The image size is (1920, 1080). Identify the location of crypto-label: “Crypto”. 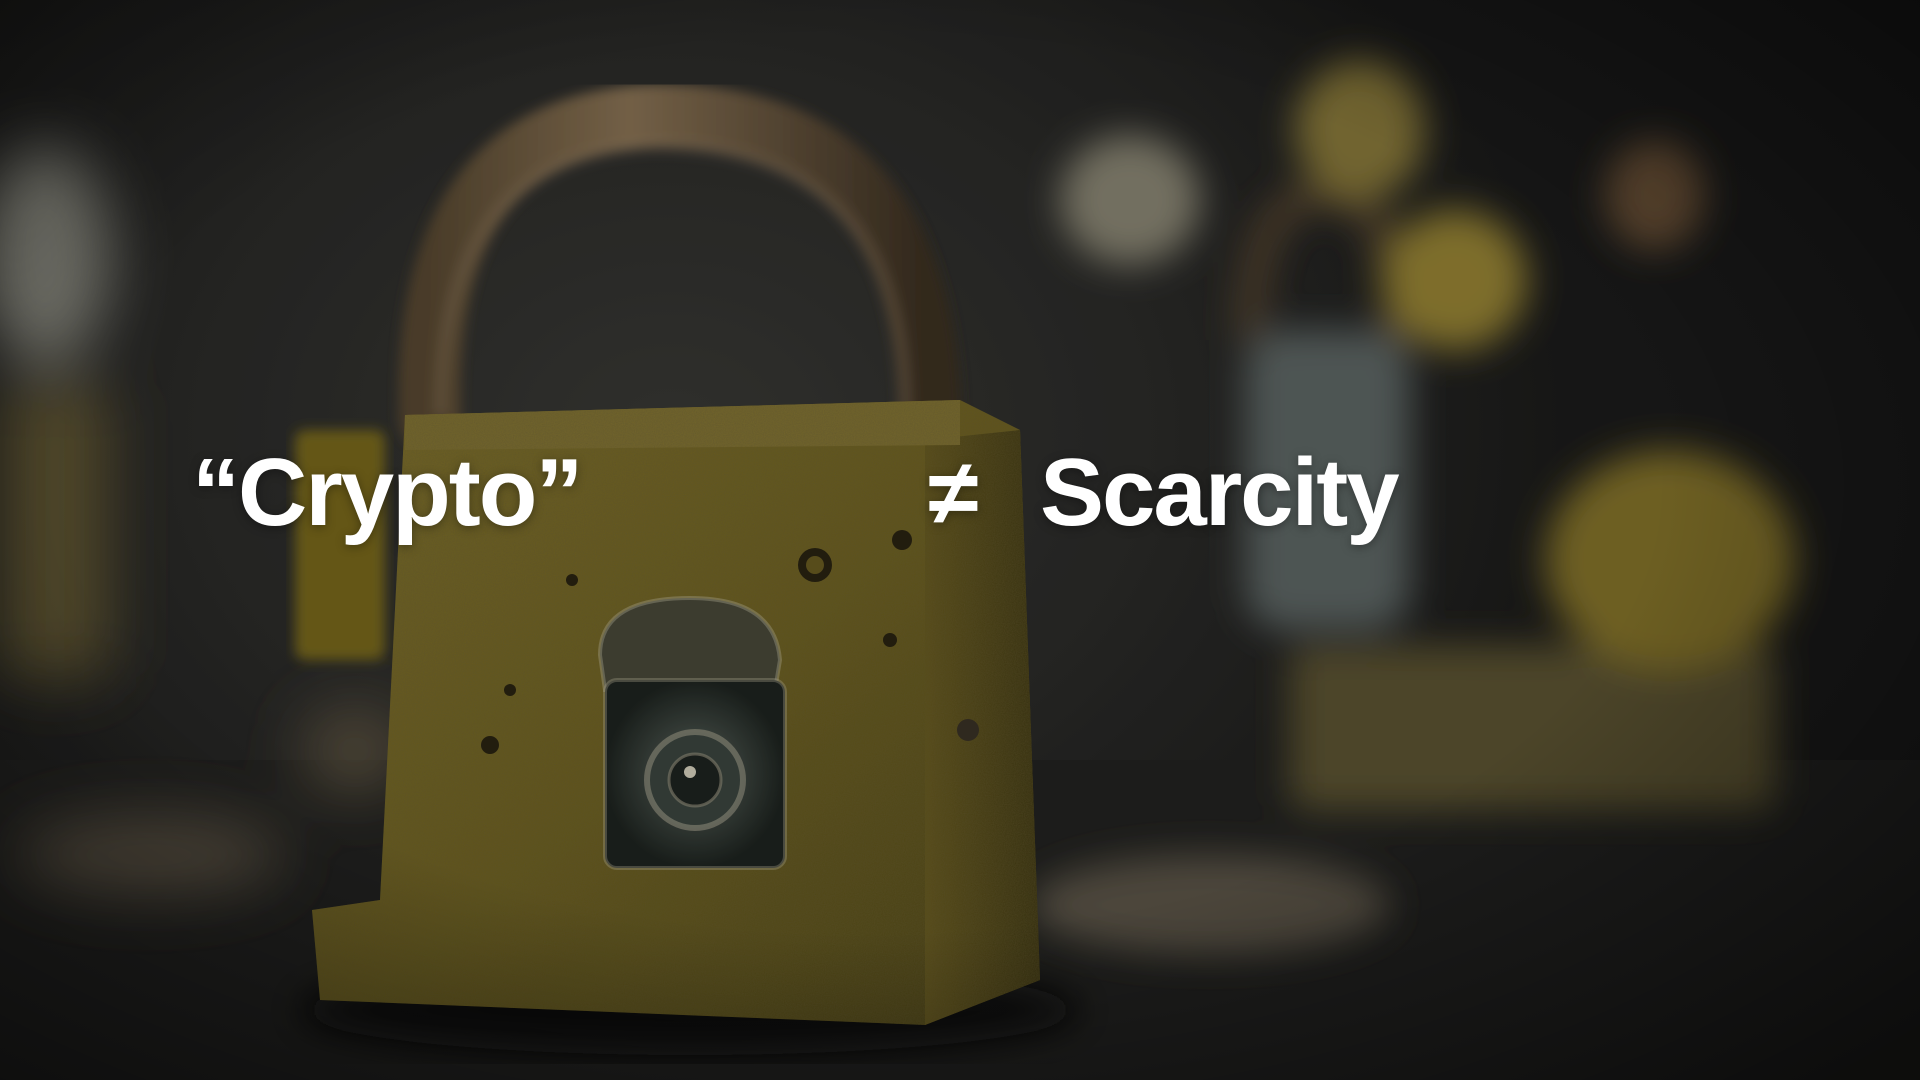
(387, 492).